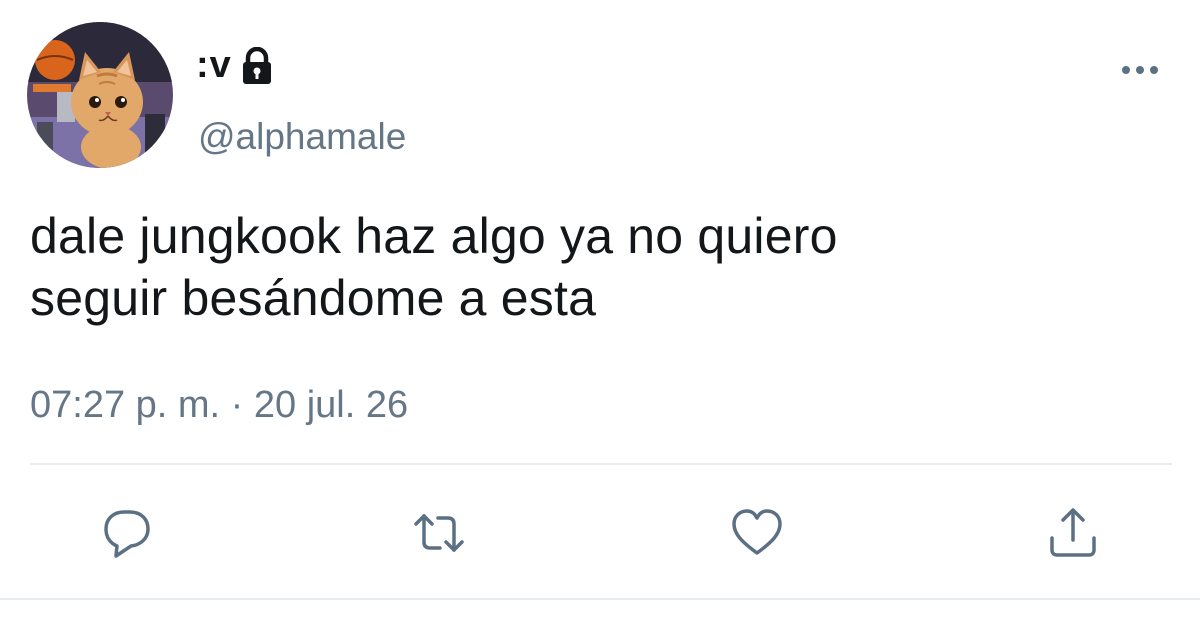  I want to click on display-name-row: :v, so click(235, 65).